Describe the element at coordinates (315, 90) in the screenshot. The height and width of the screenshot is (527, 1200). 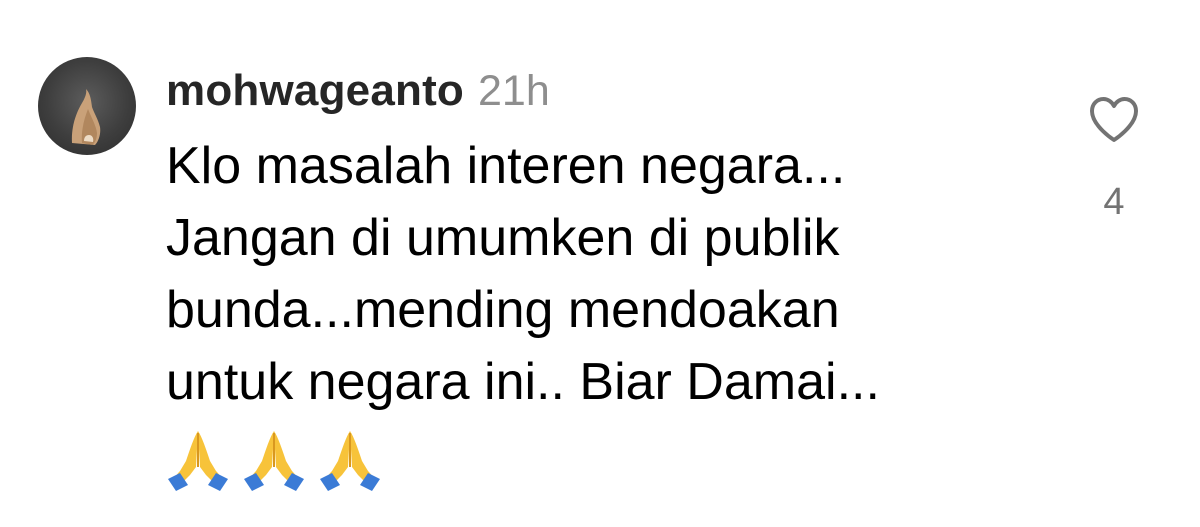
I see `username-link: mohwageanto` at that location.